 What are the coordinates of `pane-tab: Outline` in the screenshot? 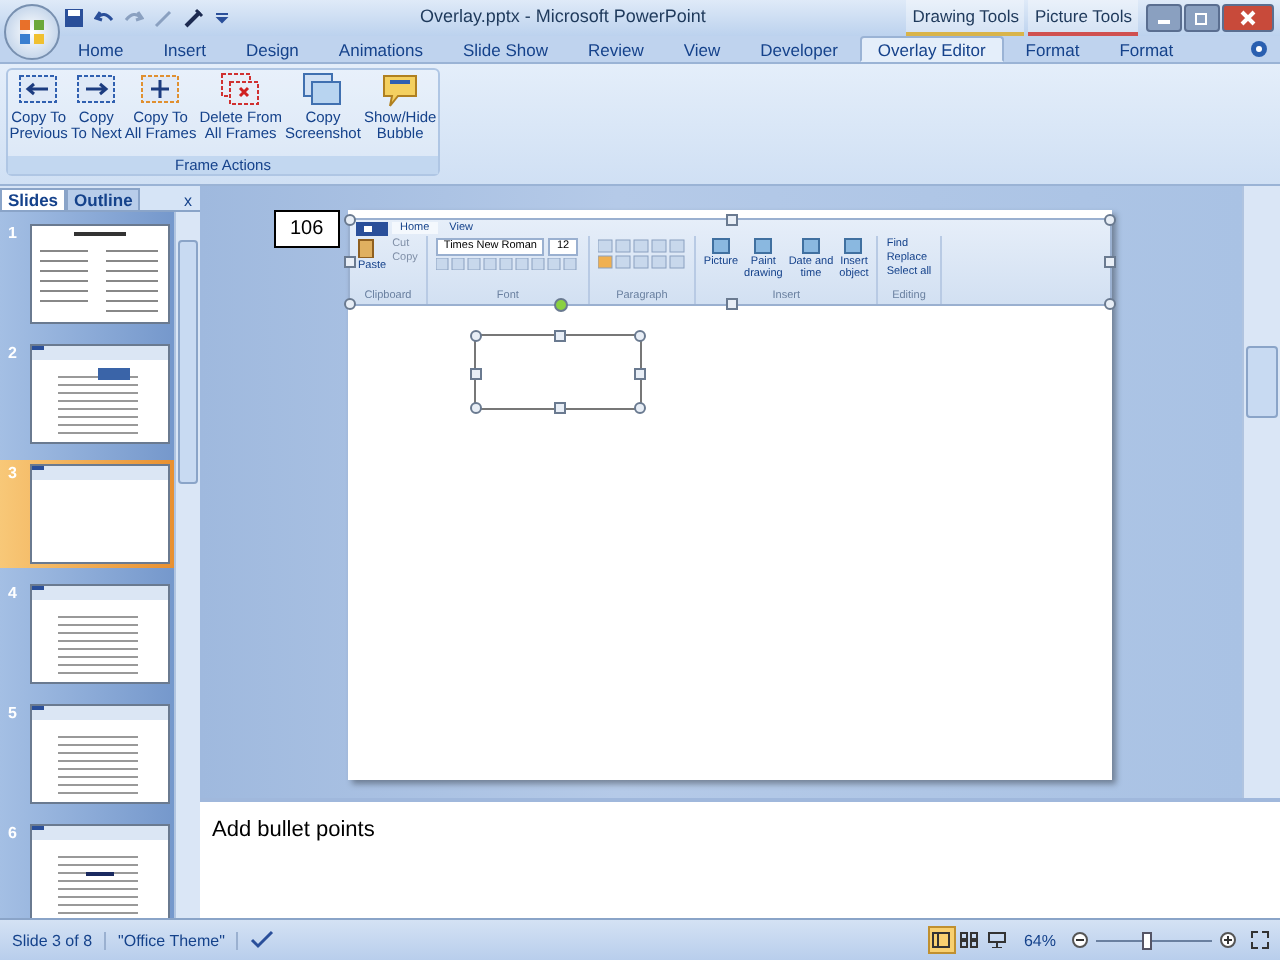 It's located at (103, 199).